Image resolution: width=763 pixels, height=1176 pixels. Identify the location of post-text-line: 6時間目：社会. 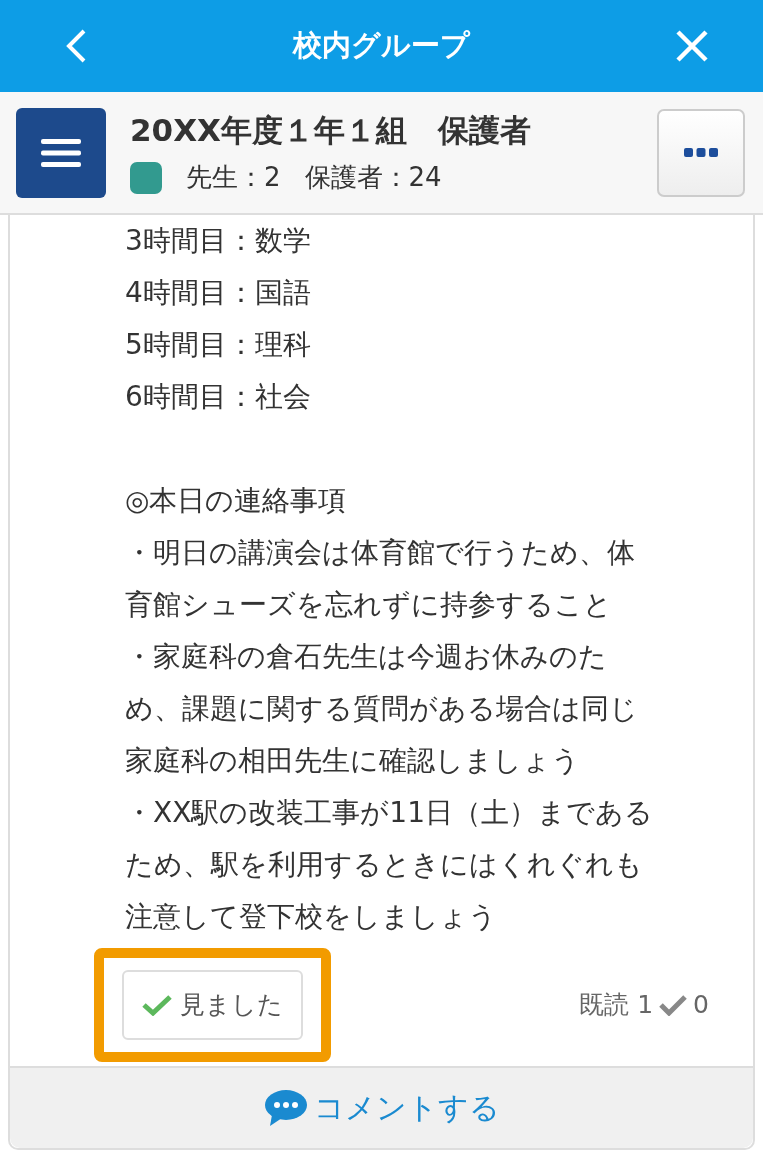
(218, 397).